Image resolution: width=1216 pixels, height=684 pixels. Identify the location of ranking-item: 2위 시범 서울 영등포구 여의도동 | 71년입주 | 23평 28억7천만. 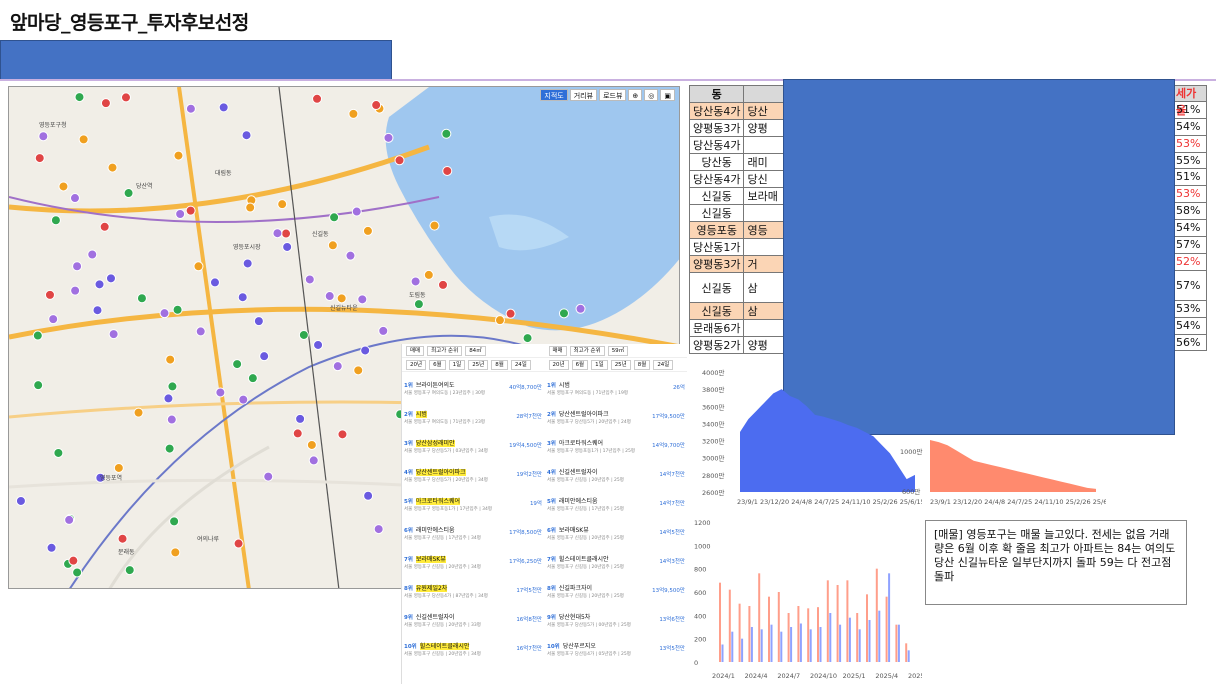
(474, 424).